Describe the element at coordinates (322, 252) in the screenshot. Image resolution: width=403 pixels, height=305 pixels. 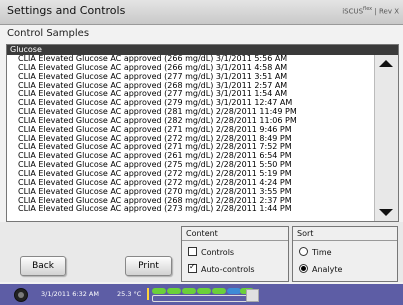
I see `sort-time-label: Time` at that location.